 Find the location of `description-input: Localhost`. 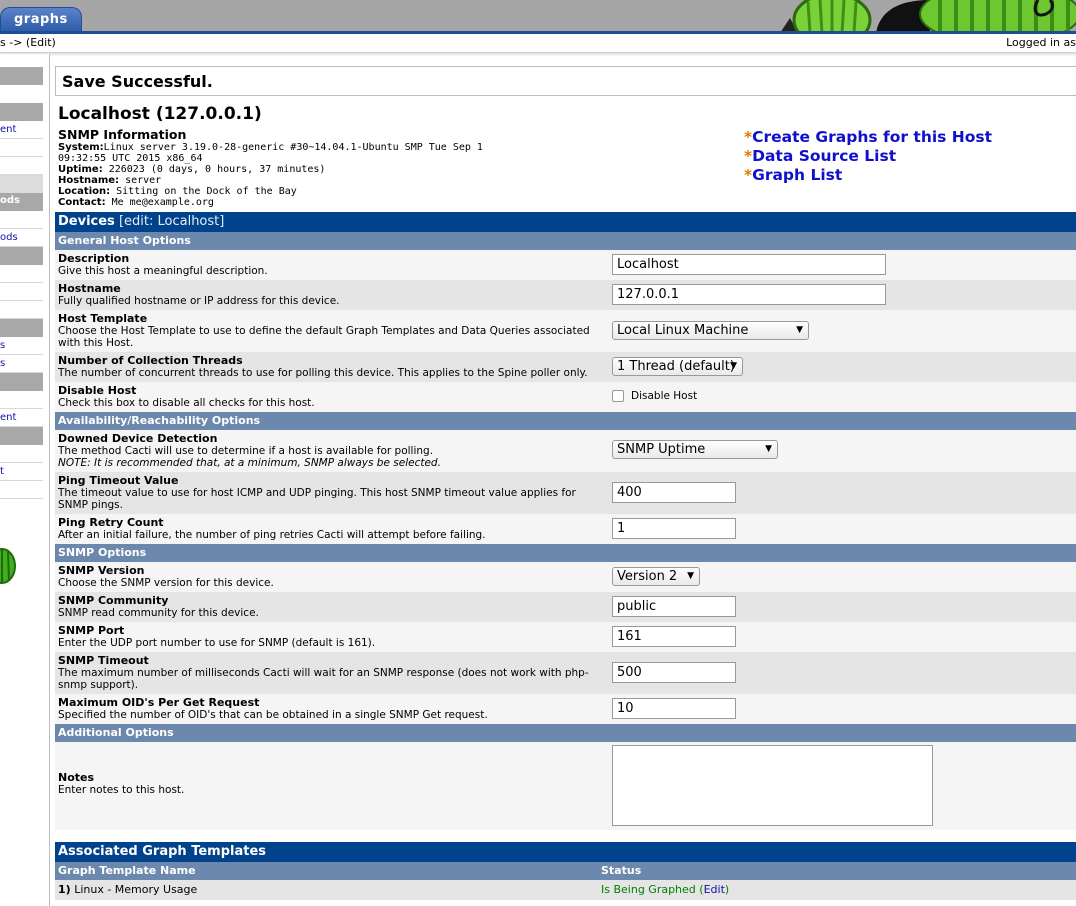

description-input: Localhost is located at coordinates (749, 264).